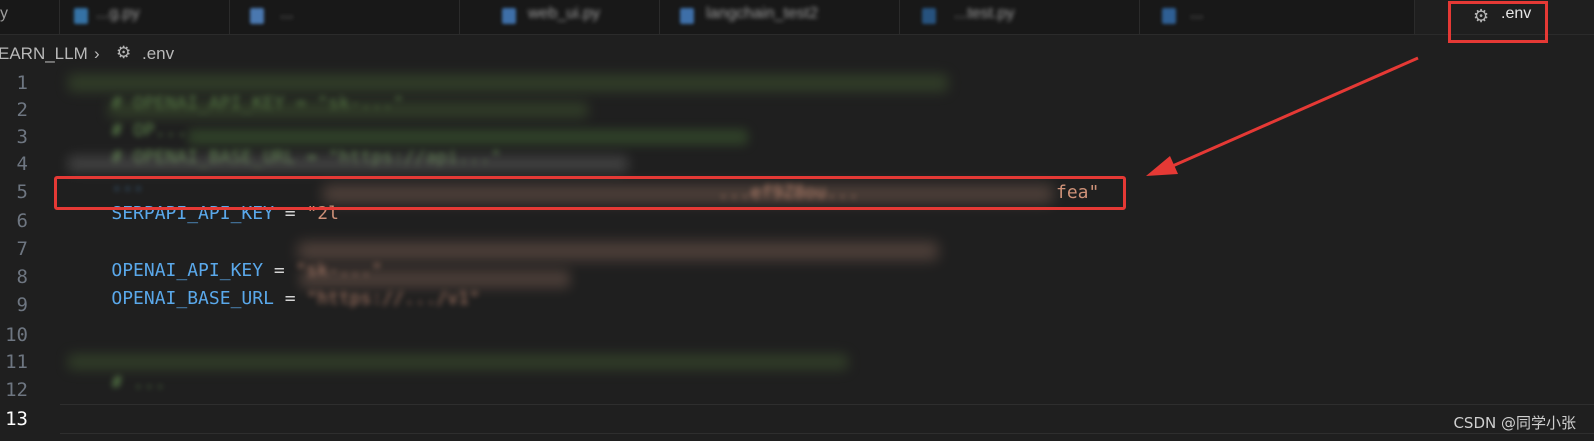 The width and height of the screenshot is (1594, 441). I want to click on arrow-head, so click(1162, 166).